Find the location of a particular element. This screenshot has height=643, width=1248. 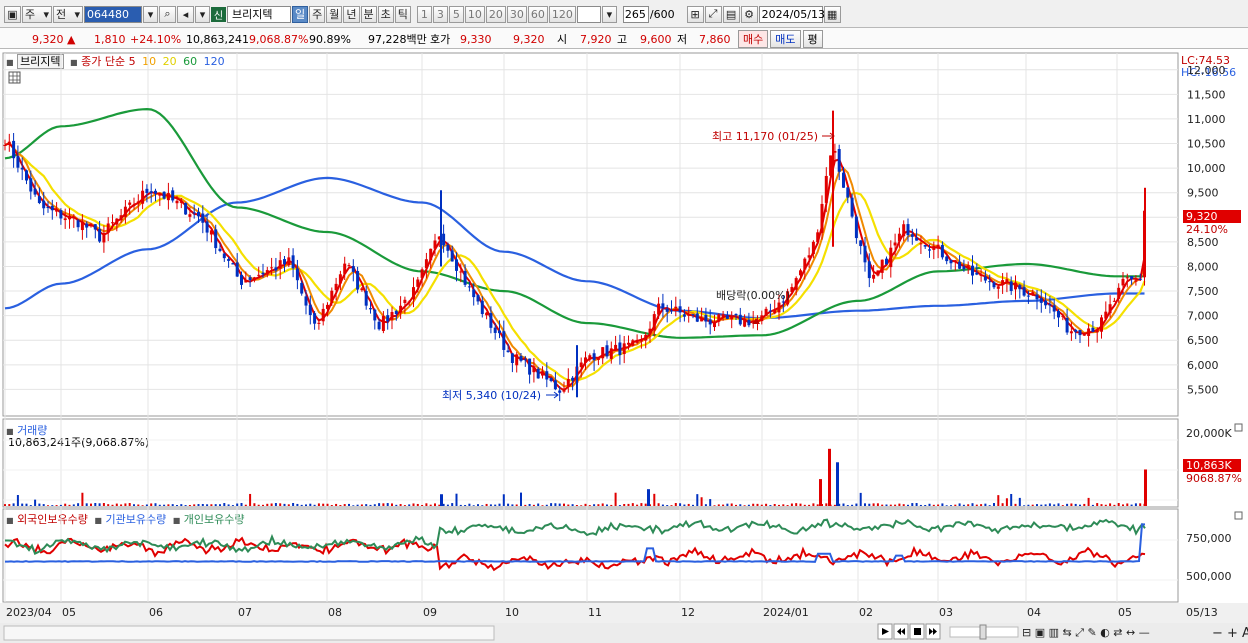

period-day: 일 is located at coordinates (300, 14).